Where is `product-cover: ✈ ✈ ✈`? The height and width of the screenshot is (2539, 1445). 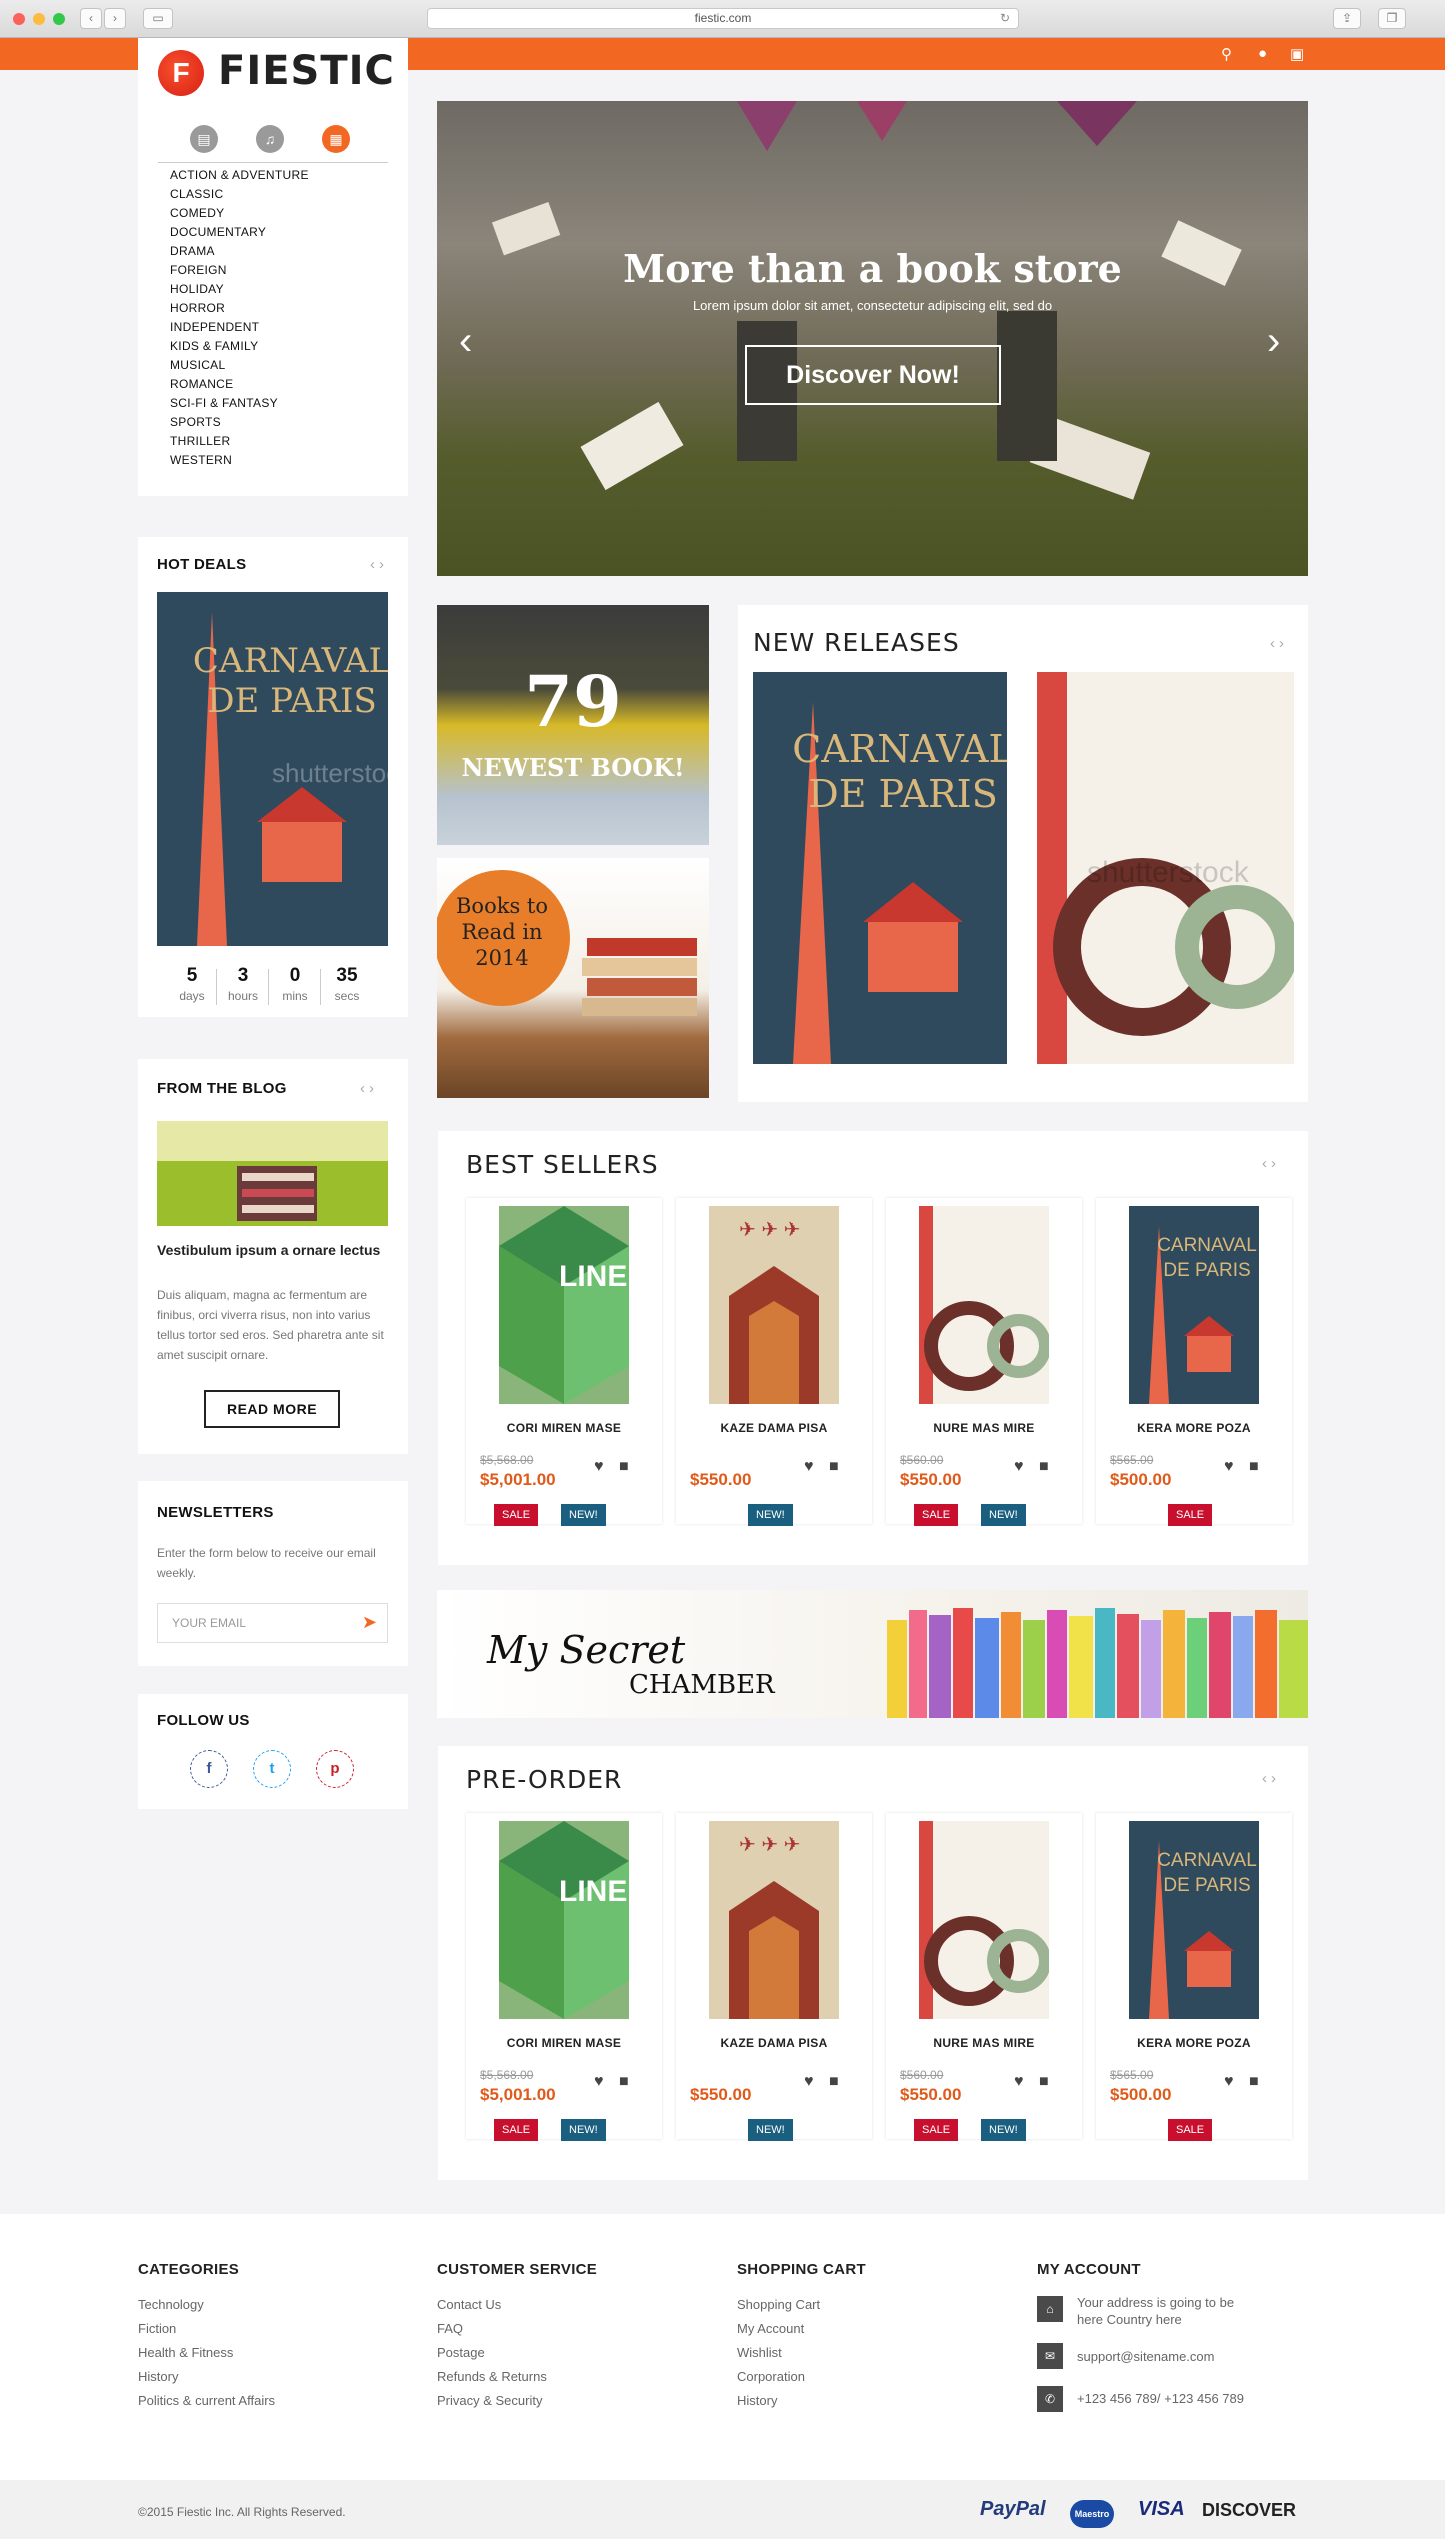
product-cover: ✈ ✈ ✈ is located at coordinates (774, 1920).